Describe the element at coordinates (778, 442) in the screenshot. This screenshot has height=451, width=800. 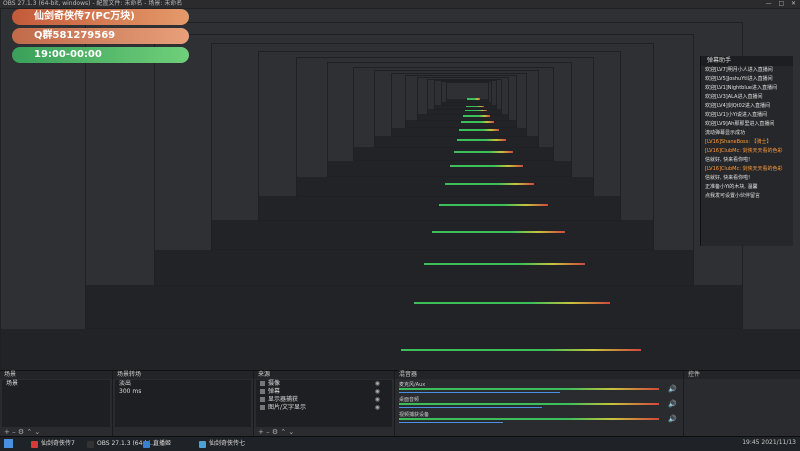
I see `tray-date: 2021/11/13` at that location.